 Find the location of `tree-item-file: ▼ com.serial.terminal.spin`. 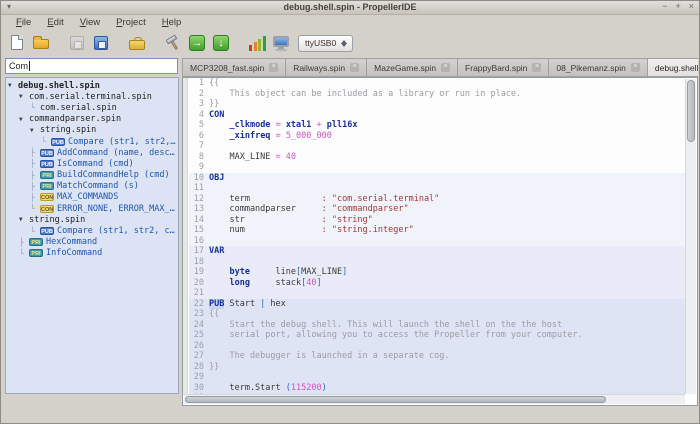

tree-item-file: ▼ com.serial.terminal.spin is located at coordinates (92, 96).